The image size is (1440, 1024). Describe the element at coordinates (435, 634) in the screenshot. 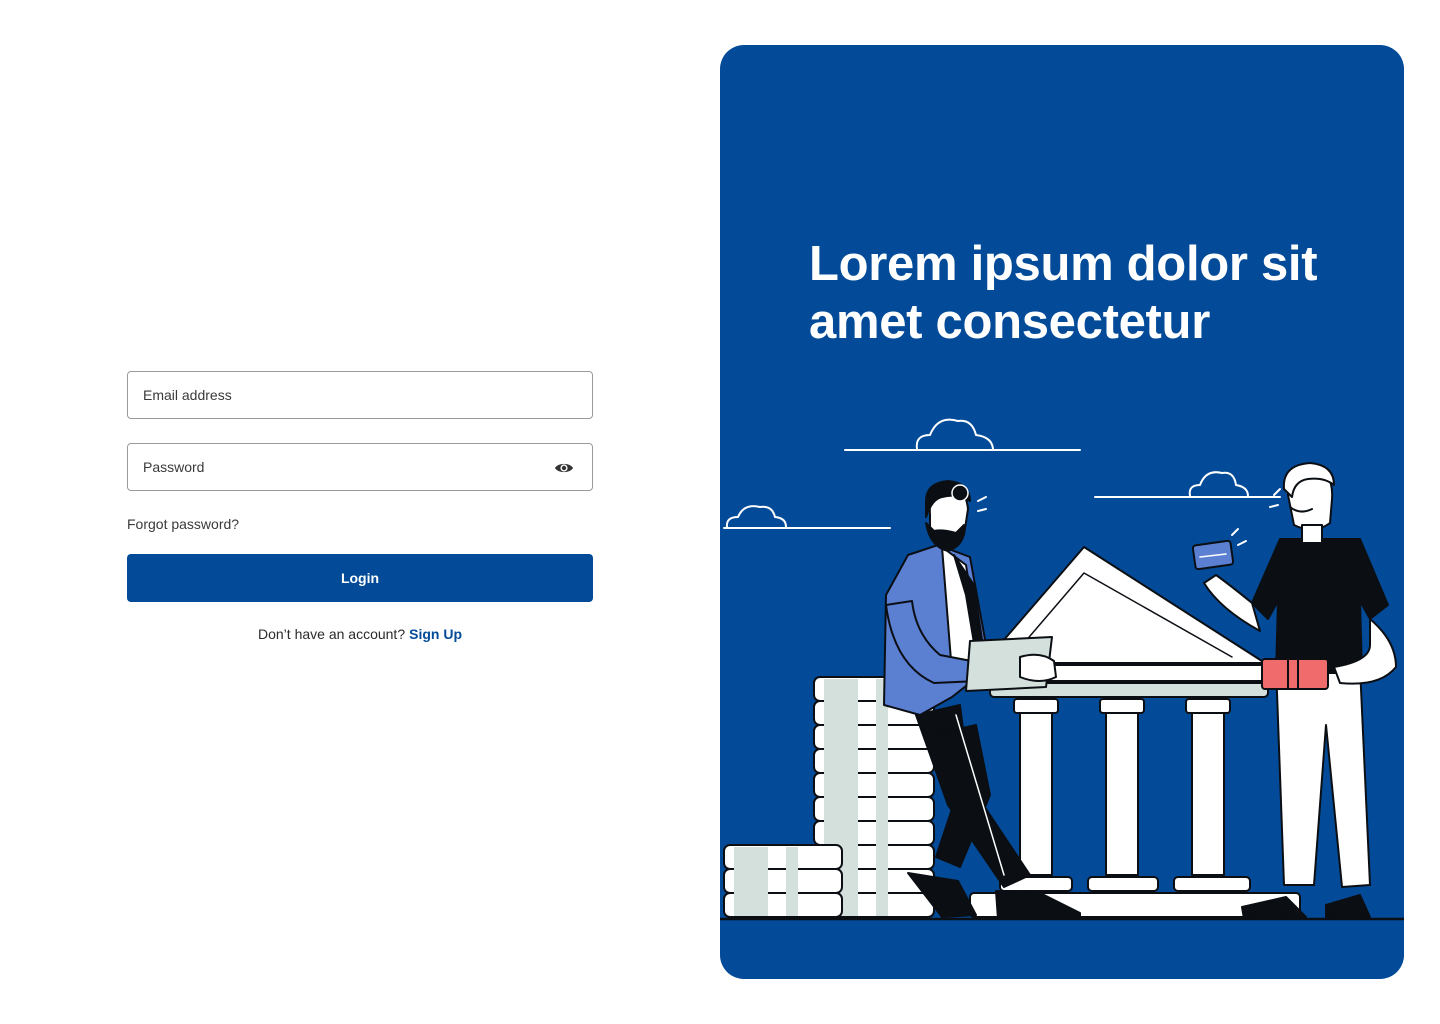

I see `signup-link: Sign Up` at that location.